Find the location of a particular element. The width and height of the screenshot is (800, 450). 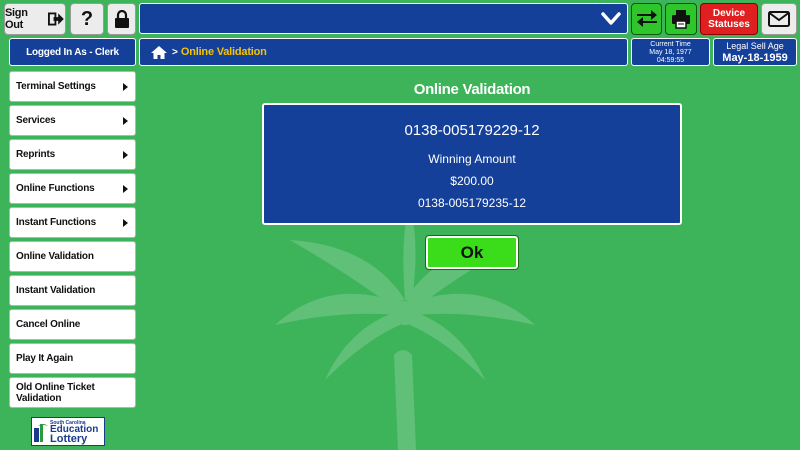

sidebar-item-label: Cancel Online is located at coordinates (48, 324).